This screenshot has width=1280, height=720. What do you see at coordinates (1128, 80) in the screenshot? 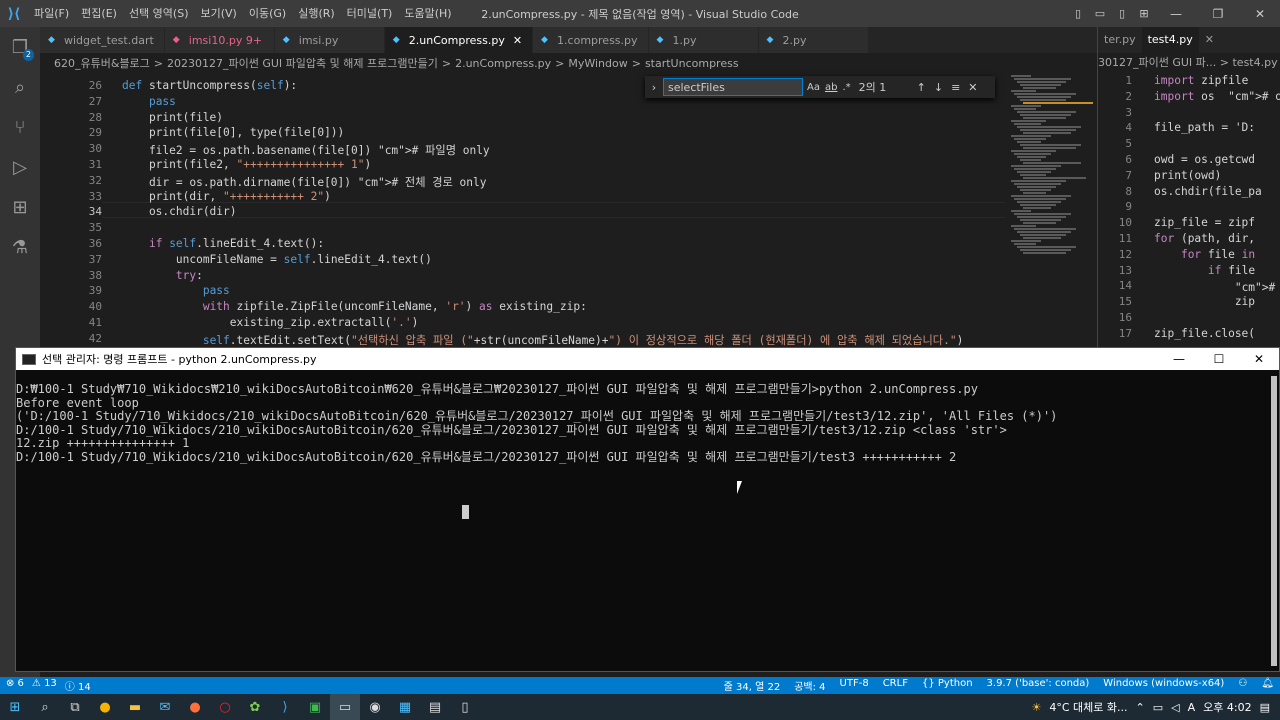
I see `line-number: 1` at bounding box center [1128, 80].